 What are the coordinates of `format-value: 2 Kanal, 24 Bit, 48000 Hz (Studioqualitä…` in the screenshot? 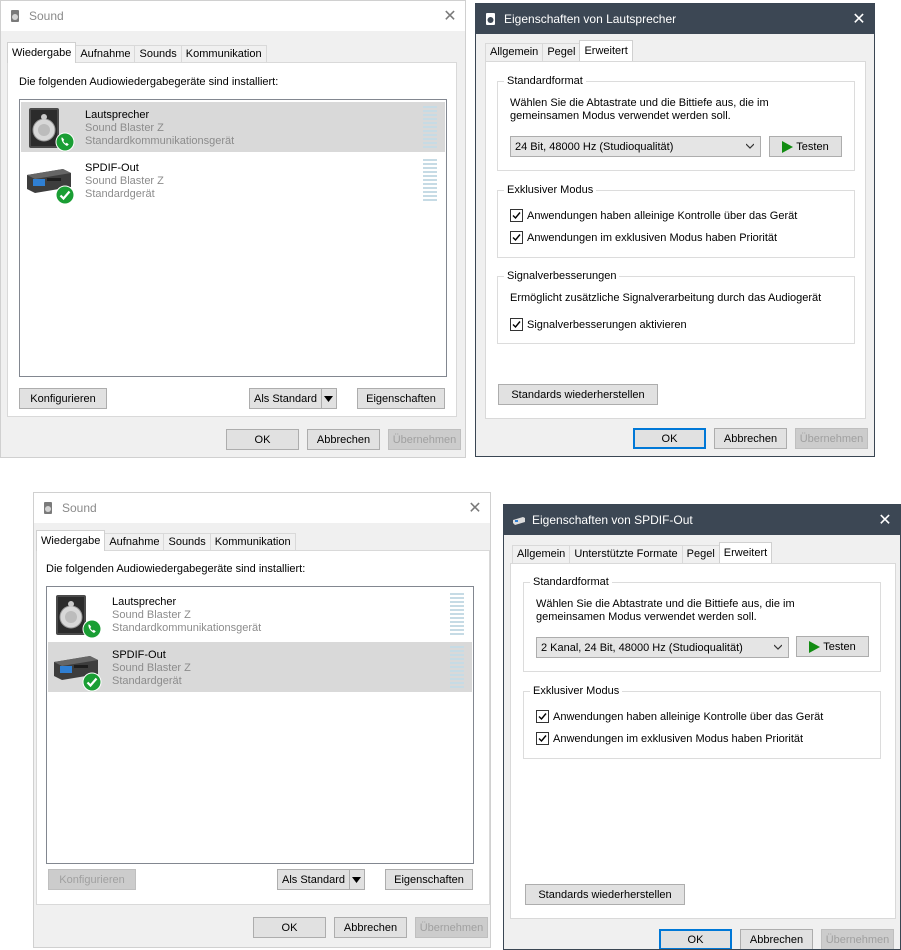 It's located at (642, 647).